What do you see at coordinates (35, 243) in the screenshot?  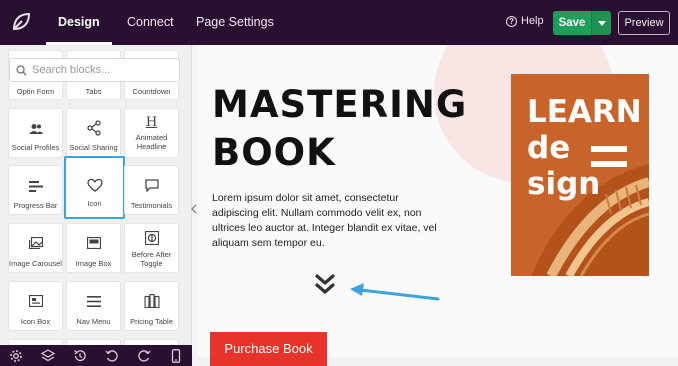 I see `image-carousel-icon` at bounding box center [35, 243].